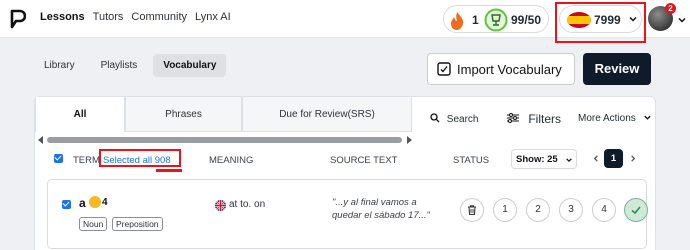 The width and height of the screenshot is (690, 250). I want to click on page-size-label: Show: 25, so click(537, 159).